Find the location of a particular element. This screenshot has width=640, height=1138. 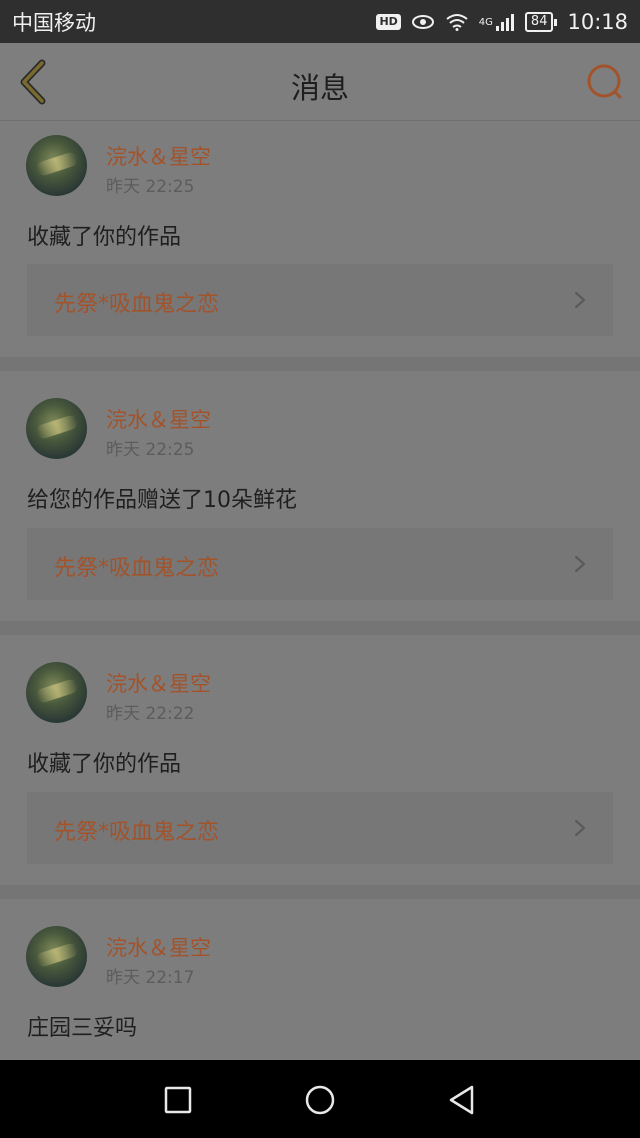

network-type: 4G is located at coordinates (485, 22).